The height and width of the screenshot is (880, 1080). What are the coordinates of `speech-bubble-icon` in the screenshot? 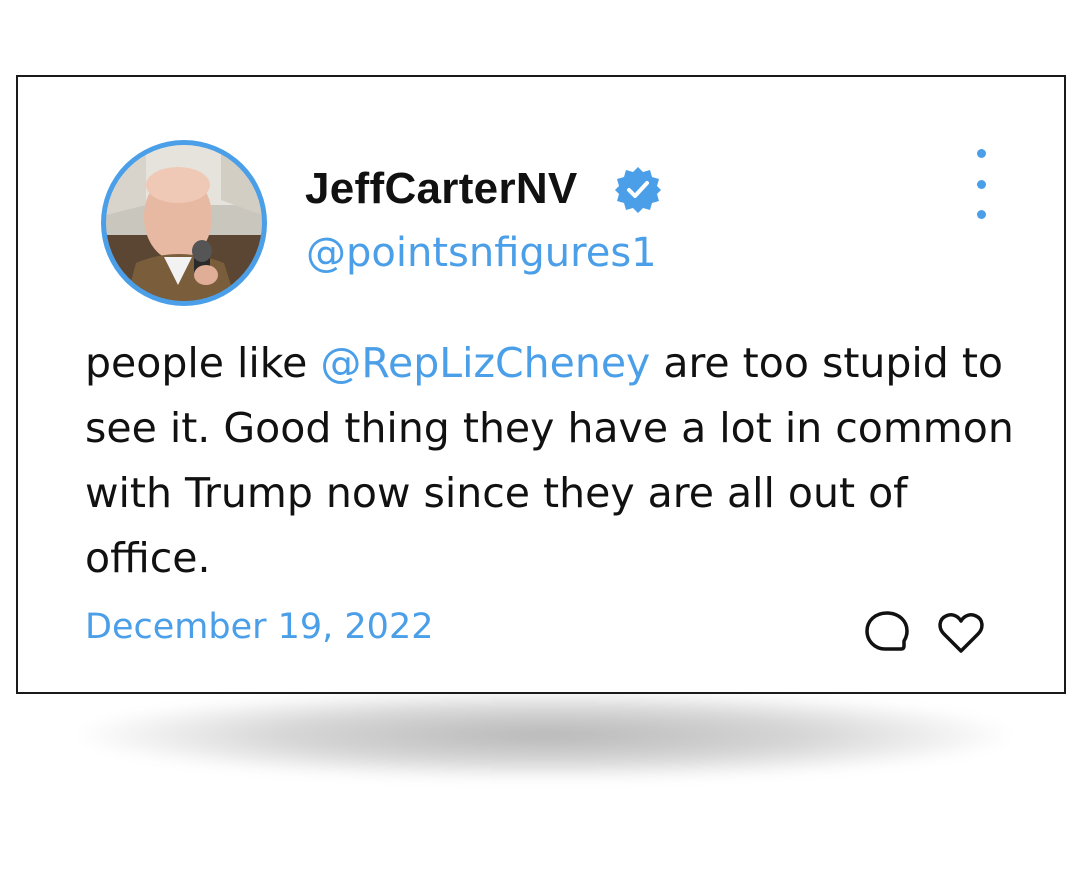 It's located at (887, 633).